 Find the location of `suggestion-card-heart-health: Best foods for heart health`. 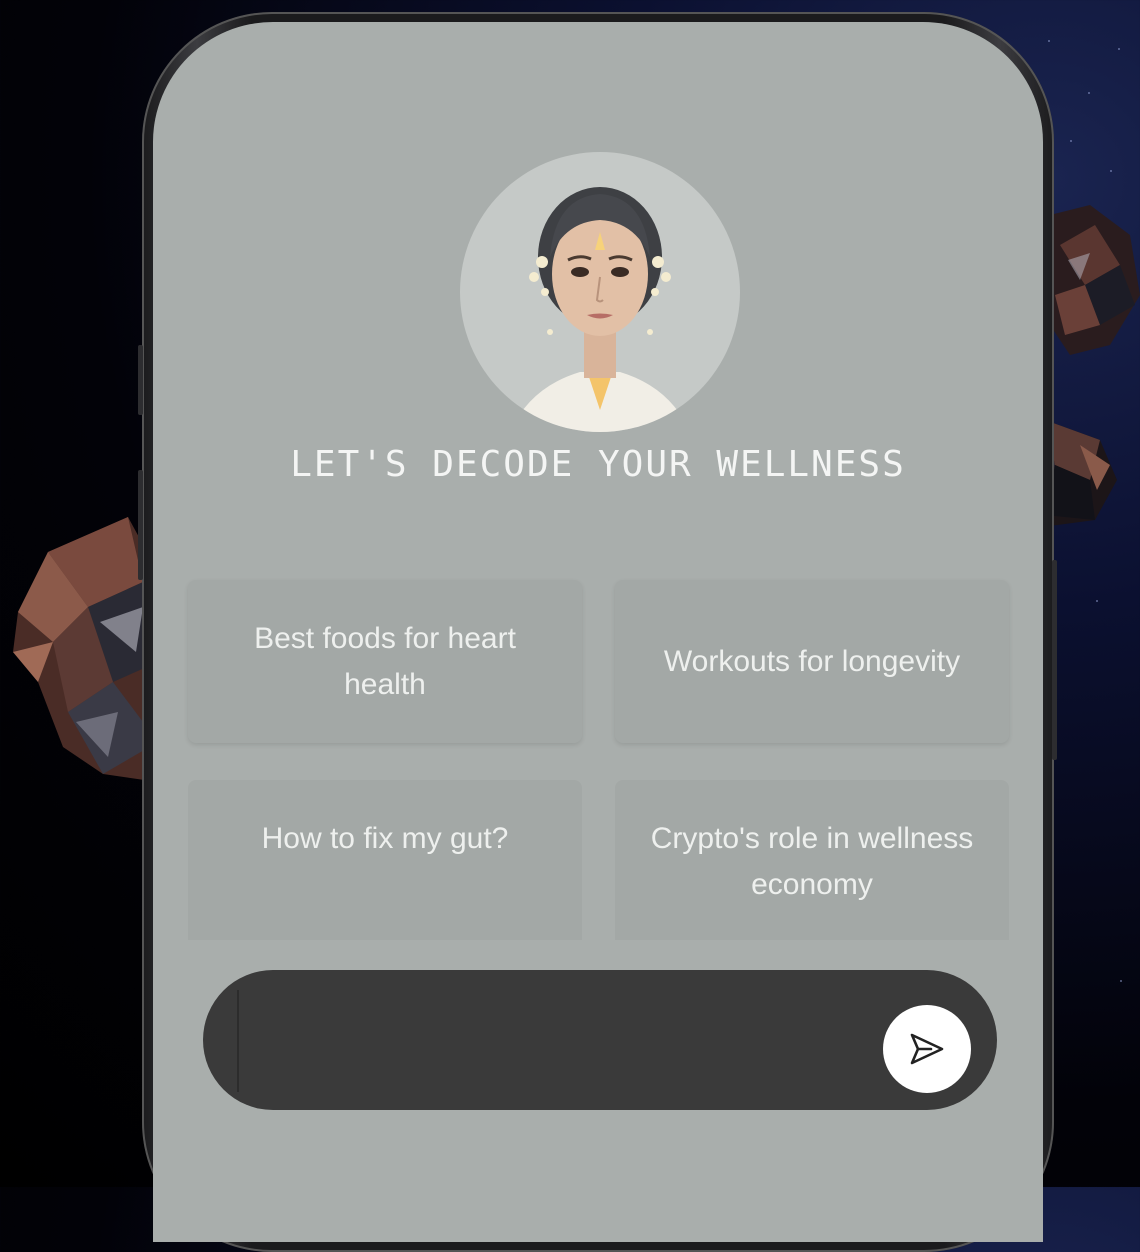

suggestion-card-heart-health: Best foods for heart health is located at coordinates (385, 661).